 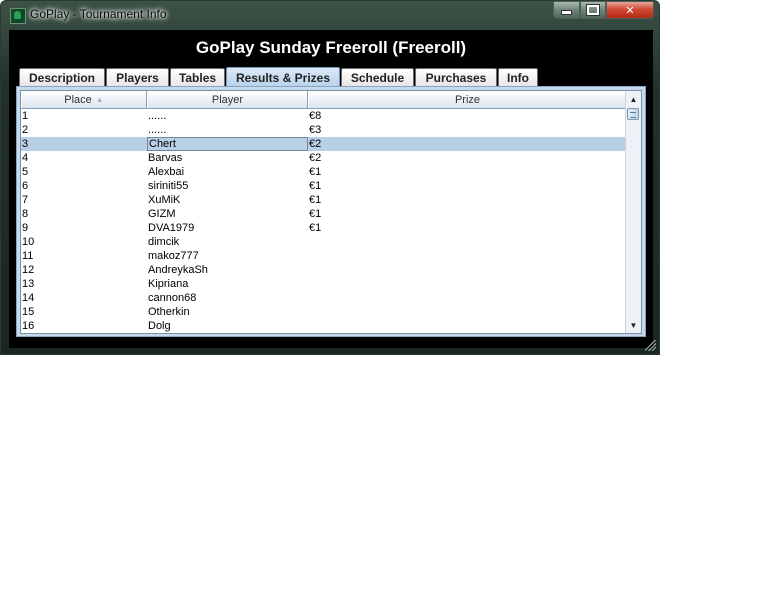 I want to click on table-row: 9 DVA1979 €1, so click(x=324, y=228).